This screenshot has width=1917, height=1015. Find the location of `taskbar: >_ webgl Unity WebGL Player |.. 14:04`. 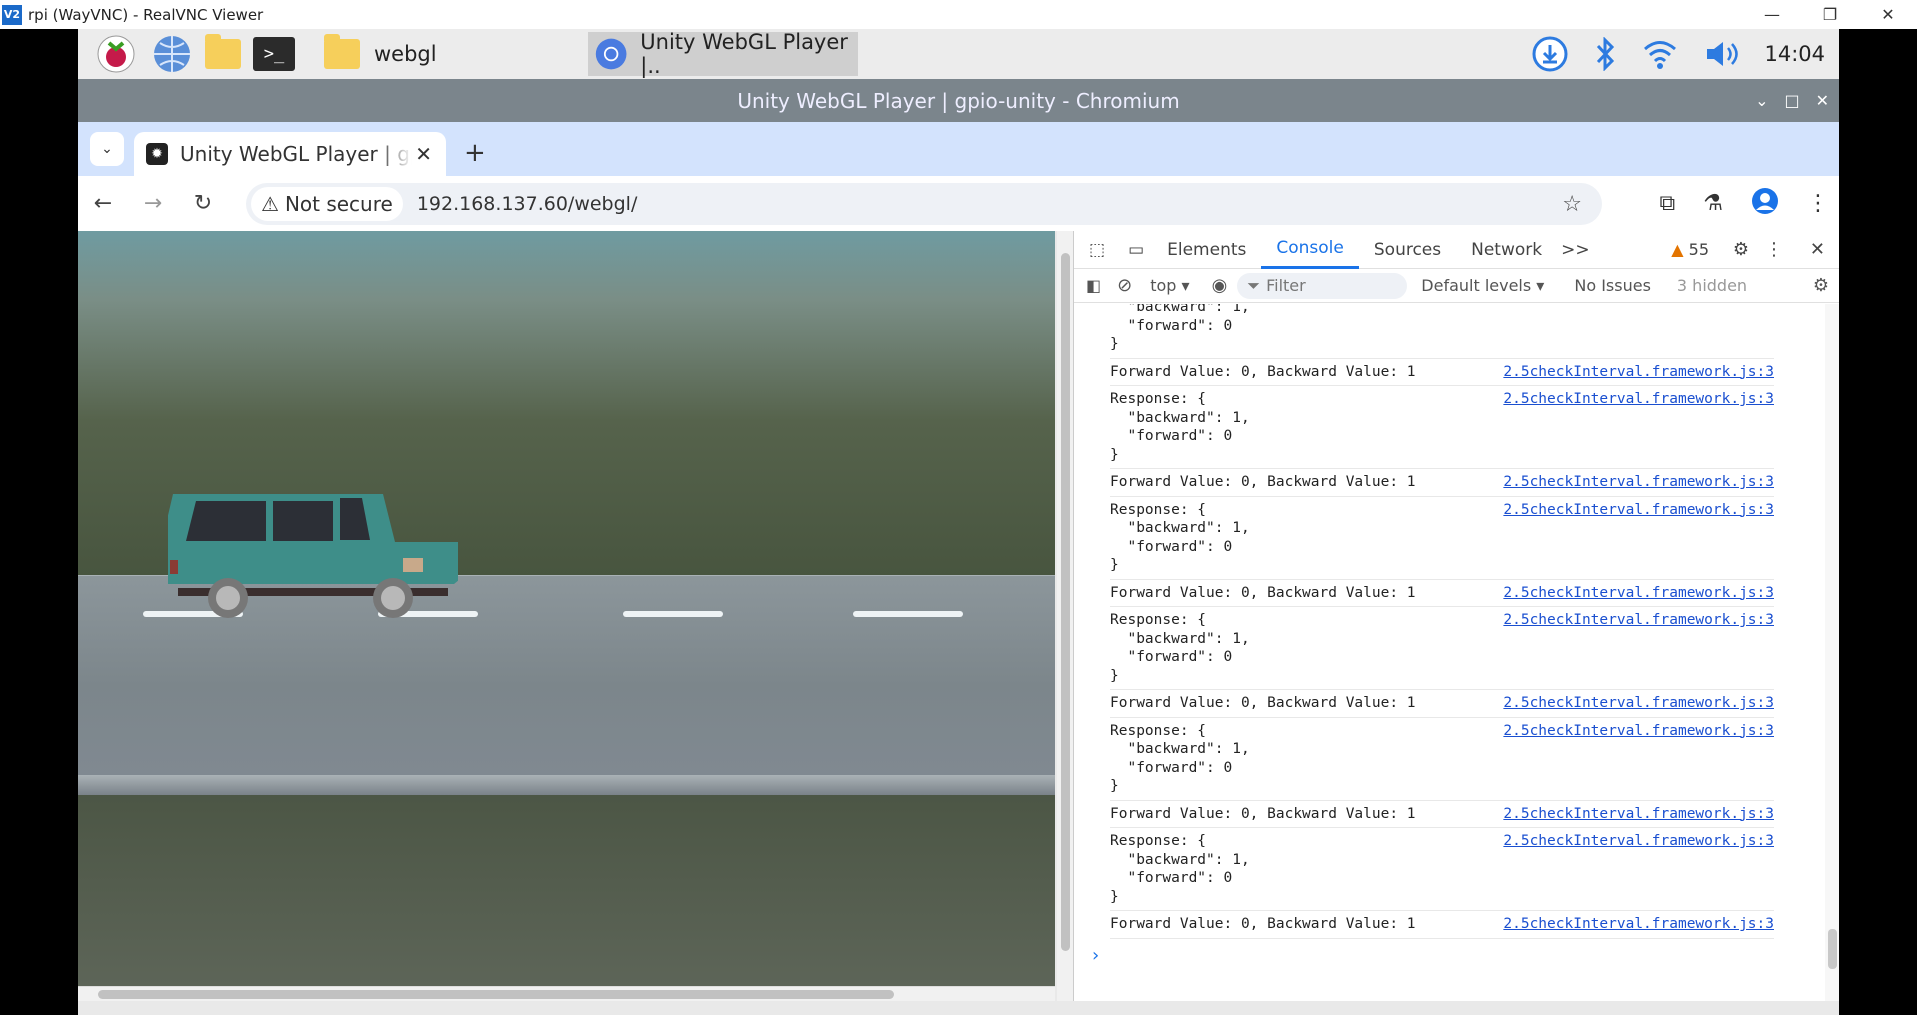

taskbar: >_ webgl Unity WebGL Player |.. 14:04 is located at coordinates (958, 54).